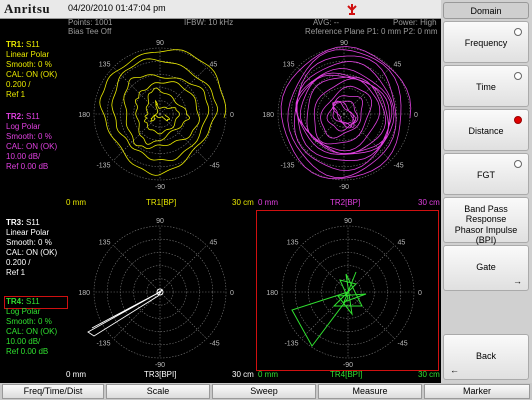 The image size is (532, 400). Describe the element at coordinates (16, 272) in the screenshot. I see `tr3-ref: Ref 1` at that location.